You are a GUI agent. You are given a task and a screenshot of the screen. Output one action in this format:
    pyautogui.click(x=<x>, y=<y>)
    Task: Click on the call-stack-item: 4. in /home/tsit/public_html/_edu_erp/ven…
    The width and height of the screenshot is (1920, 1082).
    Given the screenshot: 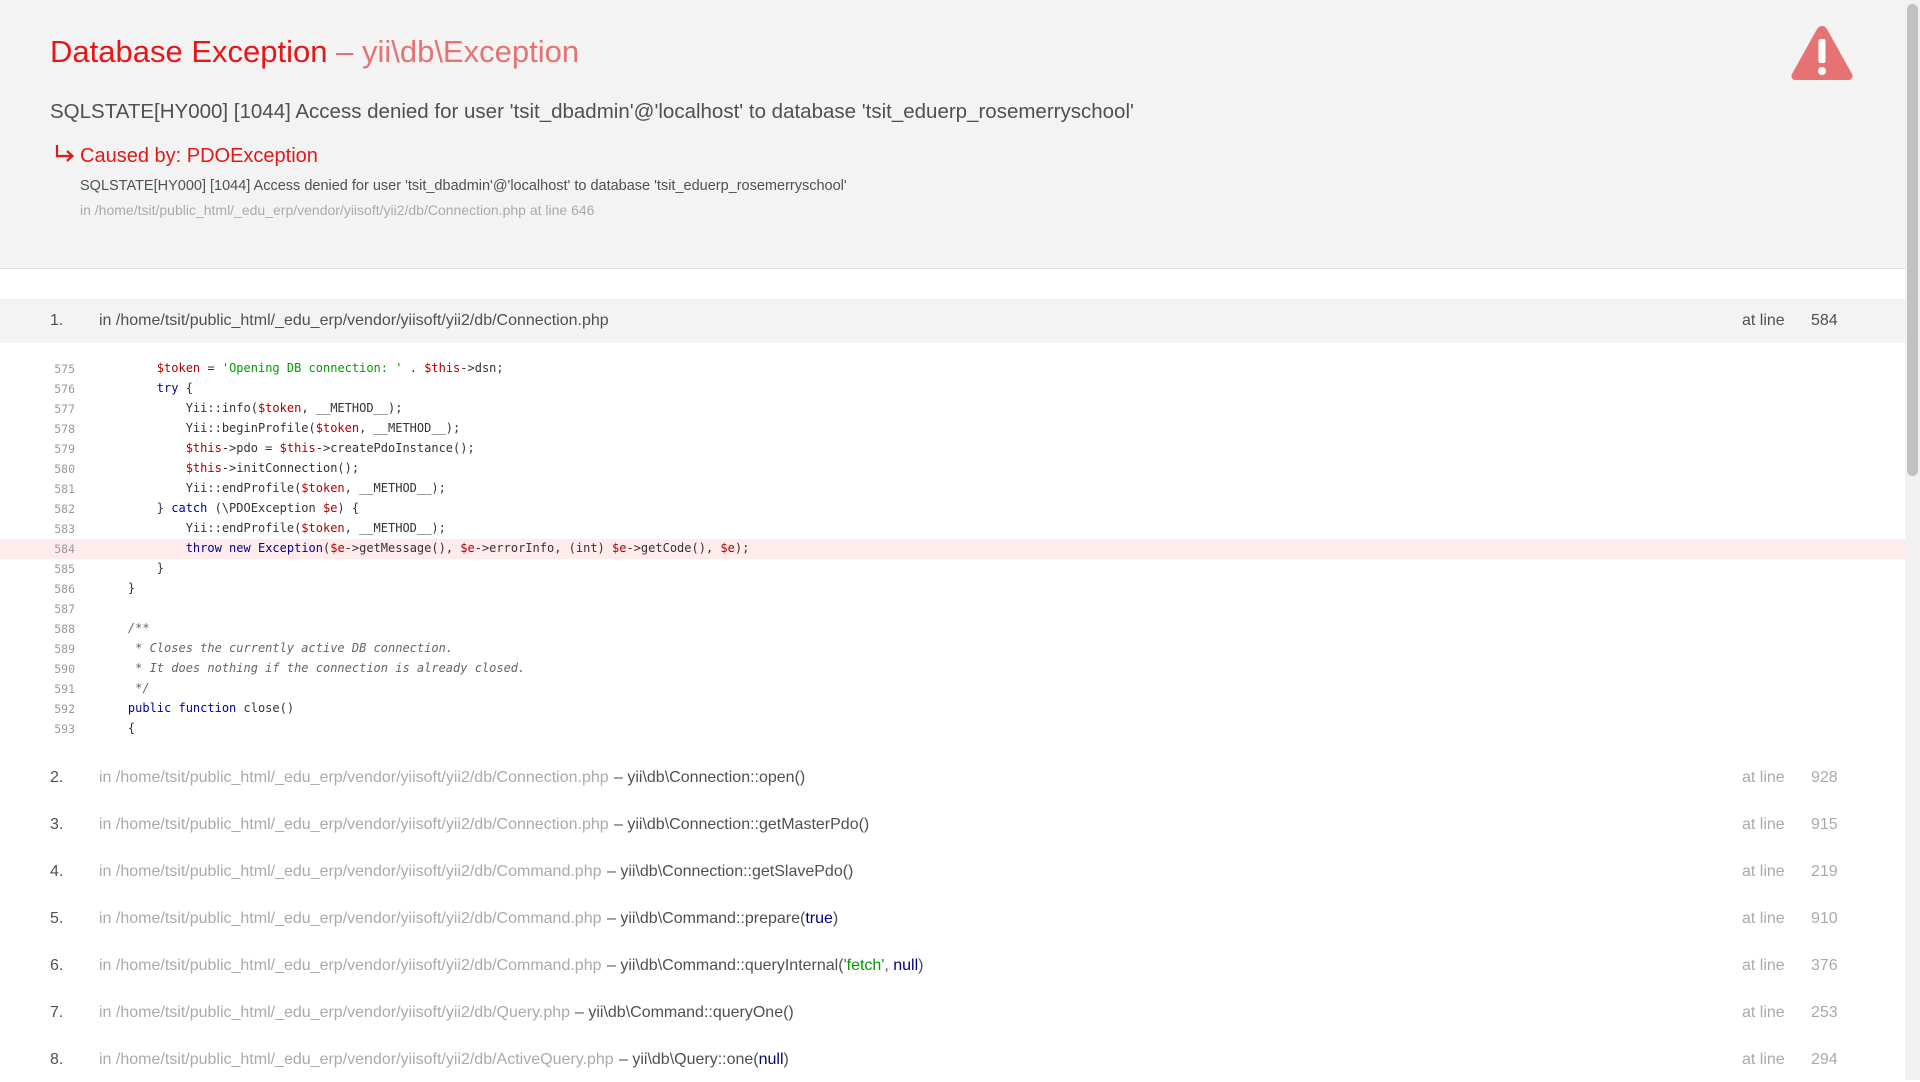 What is the action you would take?
    pyautogui.click(x=952, y=872)
    